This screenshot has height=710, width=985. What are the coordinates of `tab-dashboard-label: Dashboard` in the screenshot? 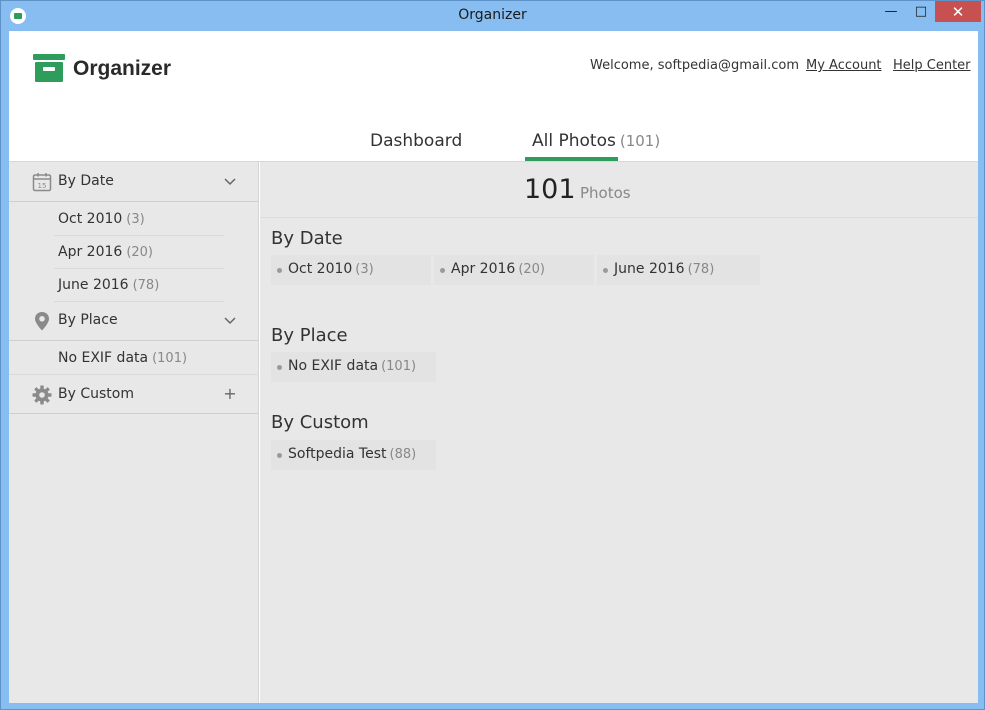 It's located at (416, 141).